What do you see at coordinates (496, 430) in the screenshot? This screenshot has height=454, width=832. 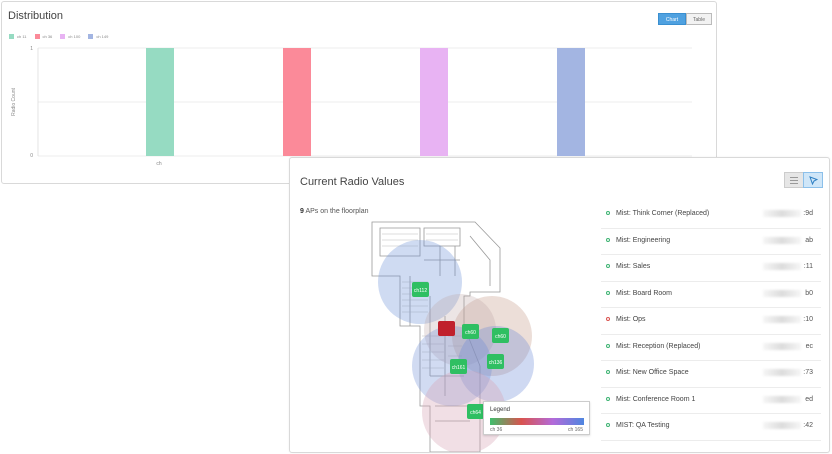 I see `map-legend-min: ch 36` at bounding box center [496, 430].